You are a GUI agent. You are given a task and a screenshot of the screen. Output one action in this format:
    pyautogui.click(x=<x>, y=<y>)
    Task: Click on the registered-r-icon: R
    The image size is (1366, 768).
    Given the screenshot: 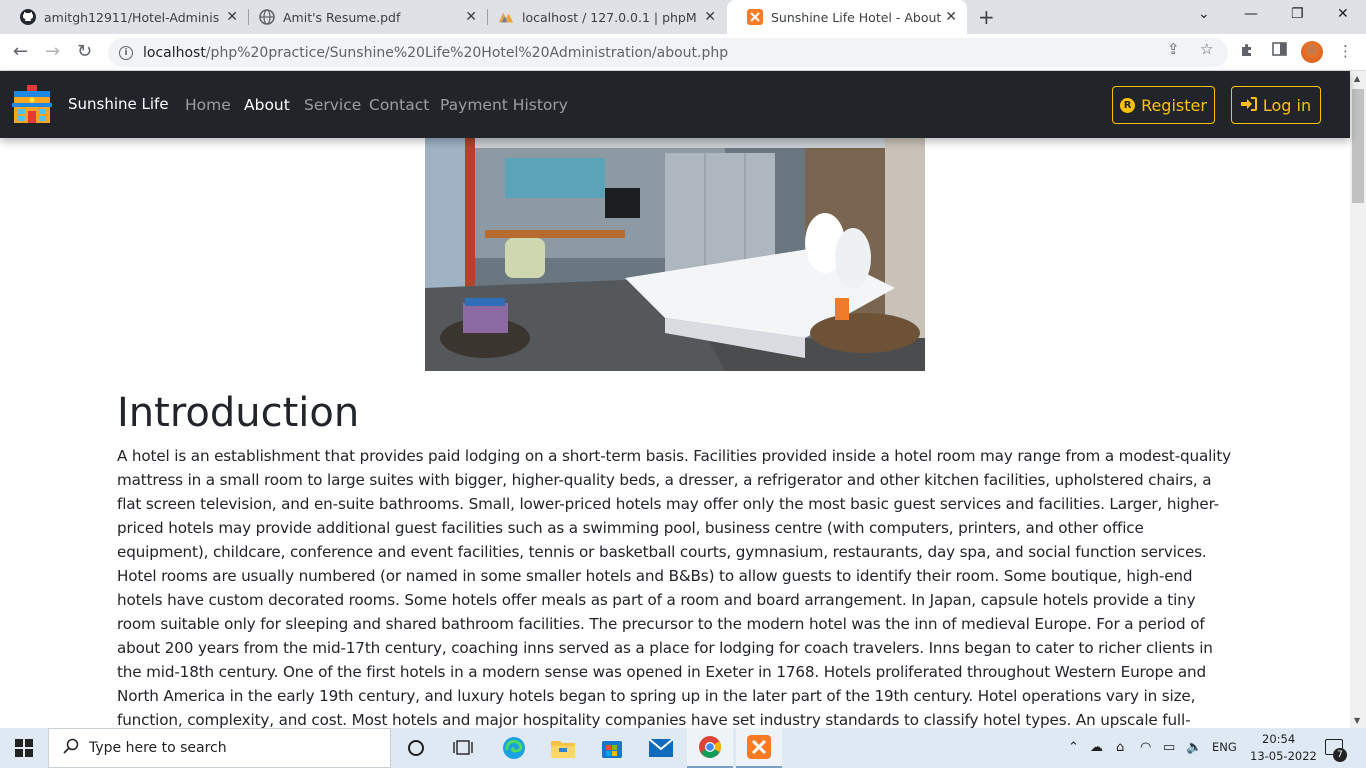 What is the action you would take?
    pyautogui.click(x=1128, y=105)
    